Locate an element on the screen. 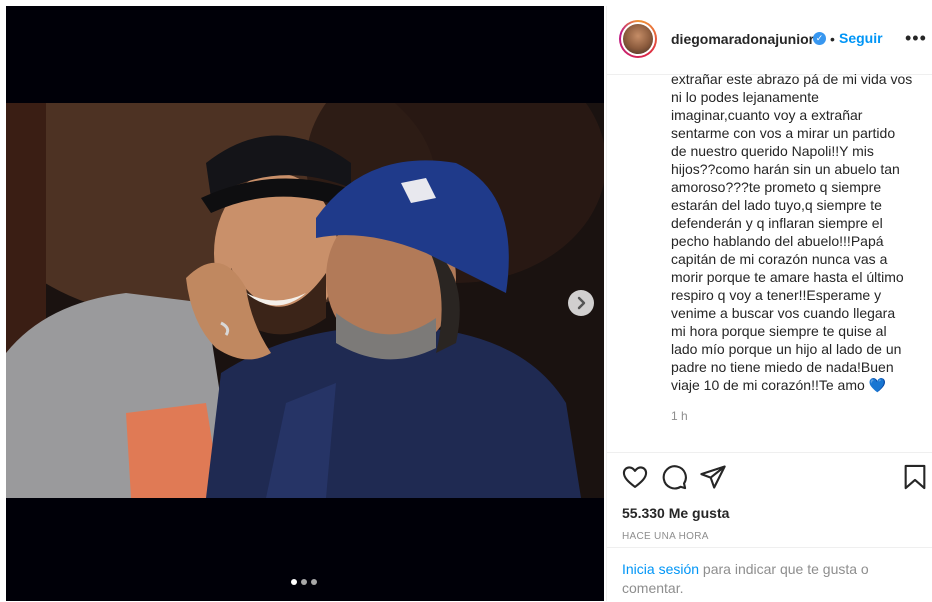  more-options-button: ••• is located at coordinates (916, 38).